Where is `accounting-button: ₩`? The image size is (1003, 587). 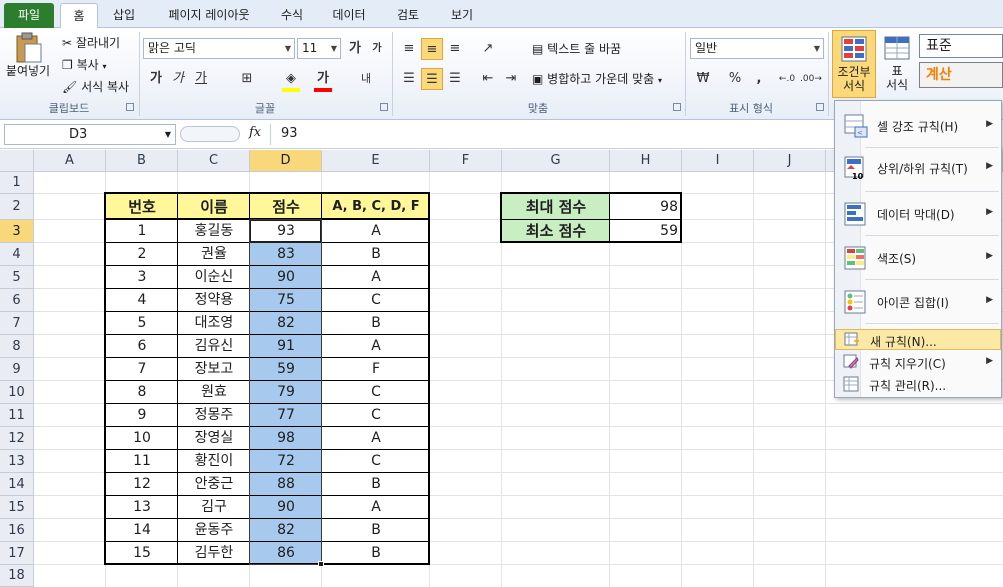
accounting-button: ₩ is located at coordinates (703, 79).